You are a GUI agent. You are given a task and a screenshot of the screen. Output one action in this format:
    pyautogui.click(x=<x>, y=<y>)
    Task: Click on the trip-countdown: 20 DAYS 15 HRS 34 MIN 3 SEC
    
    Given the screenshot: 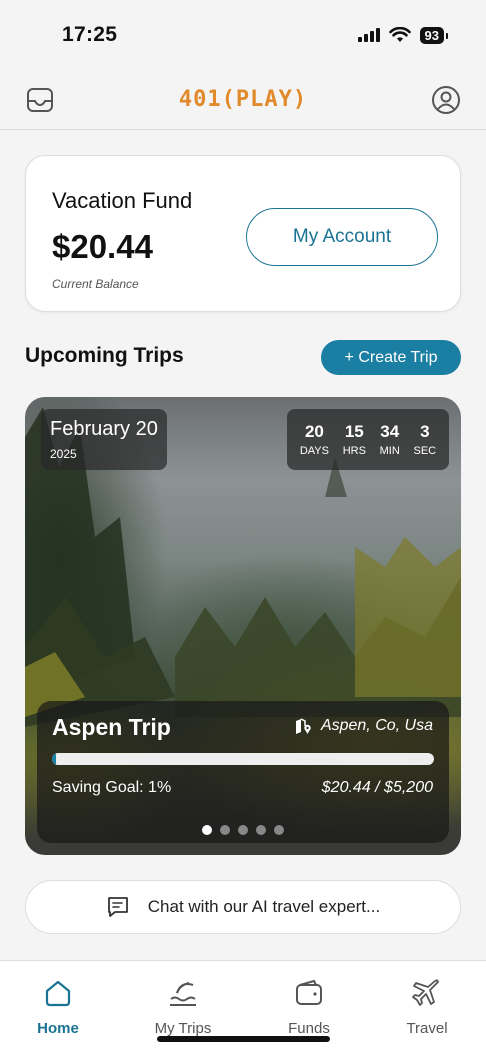 What is the action you would take?
    pyautogui.click(x=368, y=439)
    